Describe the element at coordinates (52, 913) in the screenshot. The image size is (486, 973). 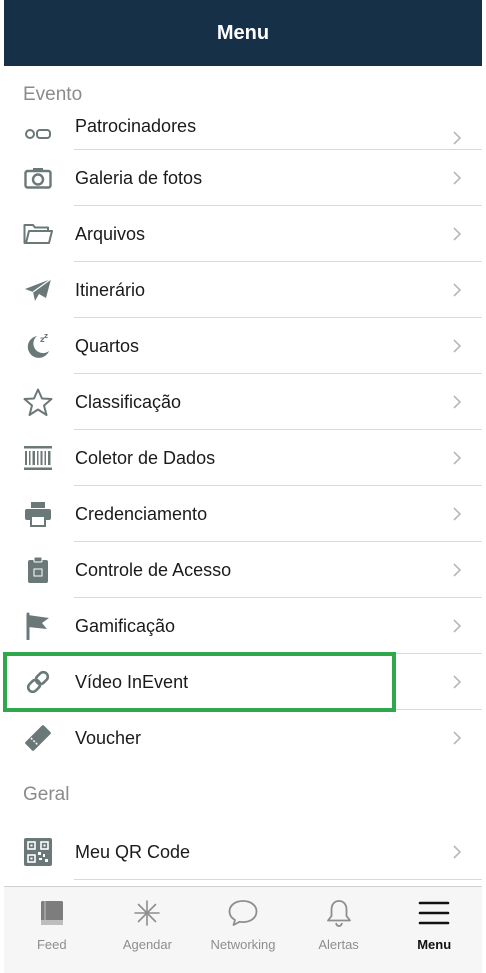
I see `book-icon` at that location.